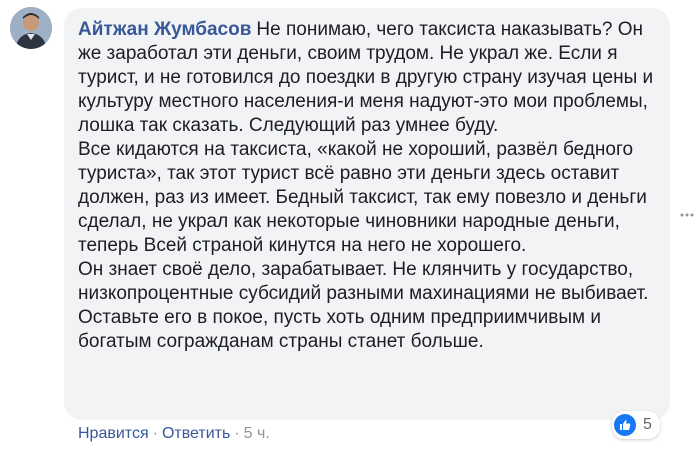 The height and width of the screenshot is (449, 700). I want to click on timestamp: 5 ч., so click(257, 434).